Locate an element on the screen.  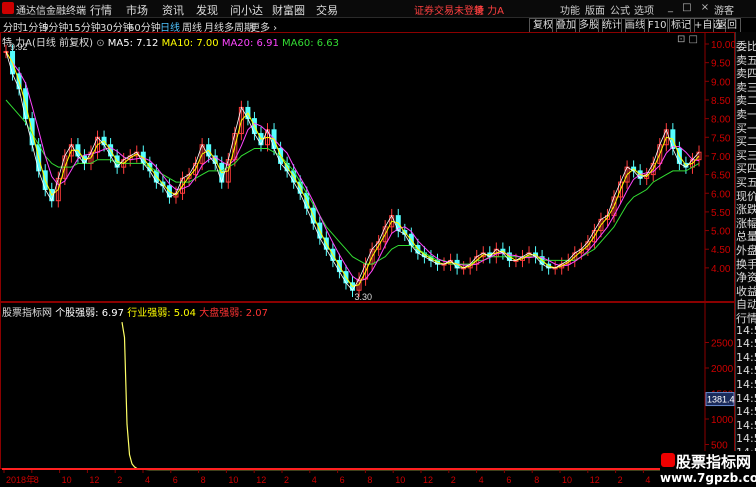
toolbar-button: 返回 is located at coordinates (727, 25).